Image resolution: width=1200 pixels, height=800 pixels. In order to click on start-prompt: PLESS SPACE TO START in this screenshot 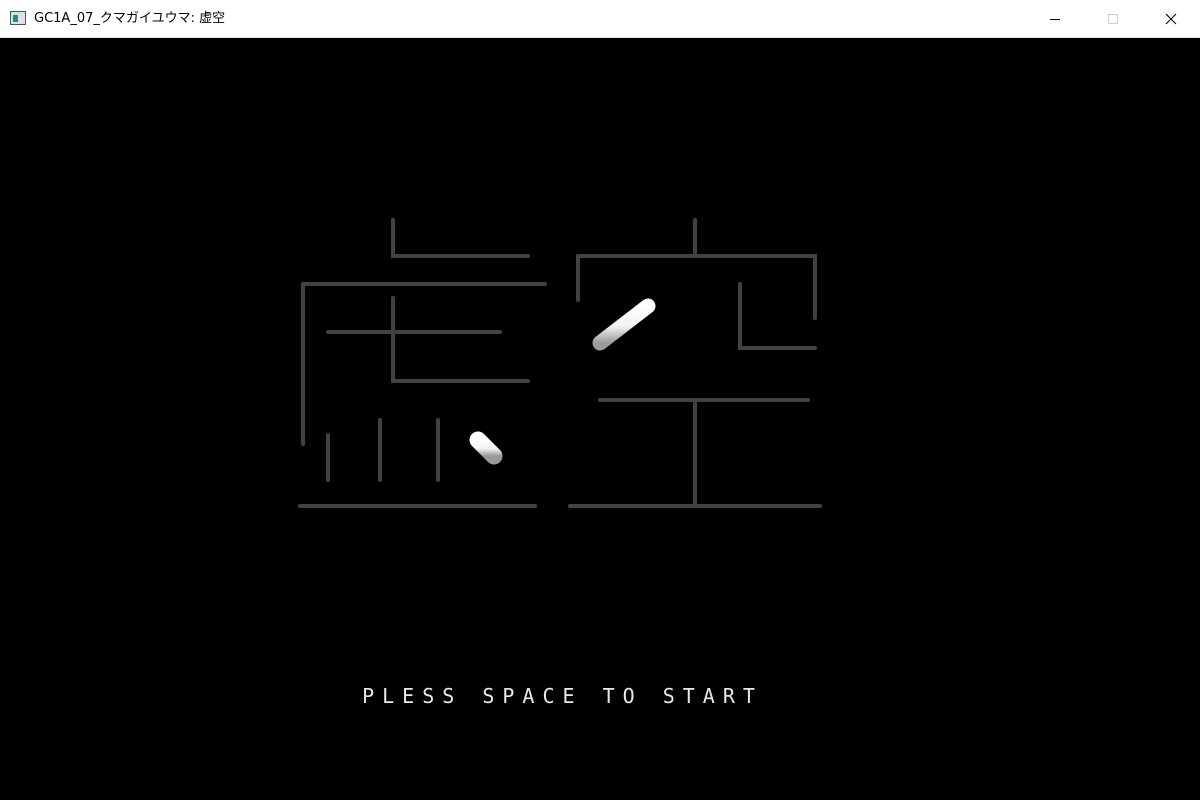, I will do `click(562, 696)`.